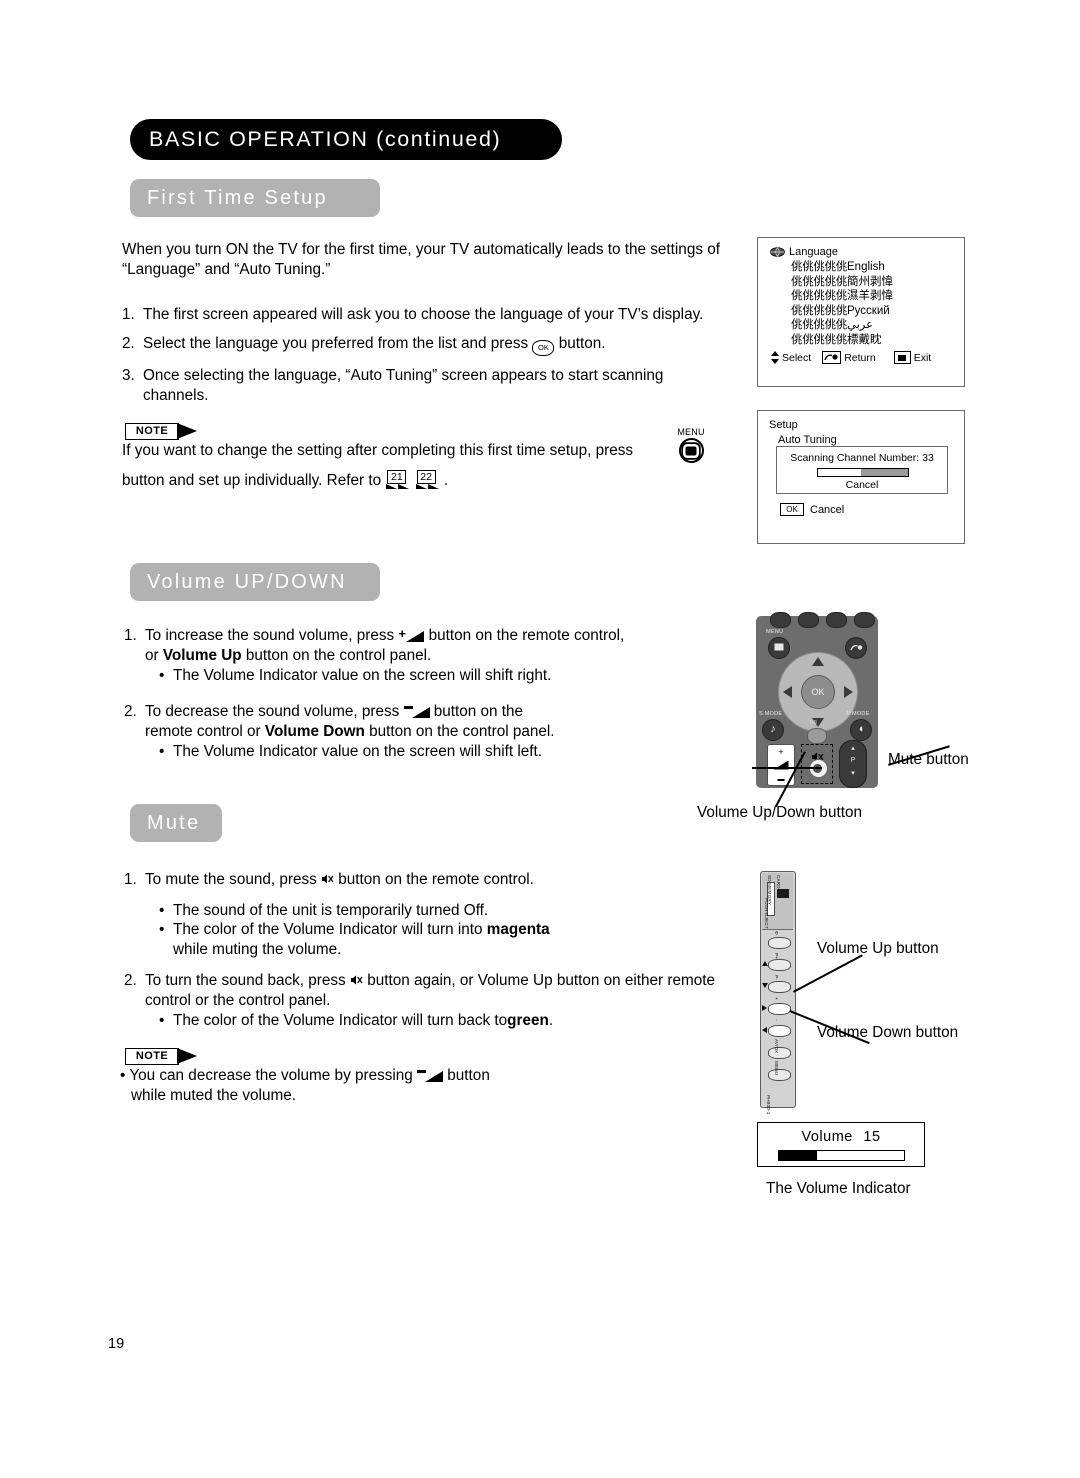  What do you see at coordinates (776, 977) in the screenshot?
I see `channel-down-label: P-` at bounding box center [776, 977].